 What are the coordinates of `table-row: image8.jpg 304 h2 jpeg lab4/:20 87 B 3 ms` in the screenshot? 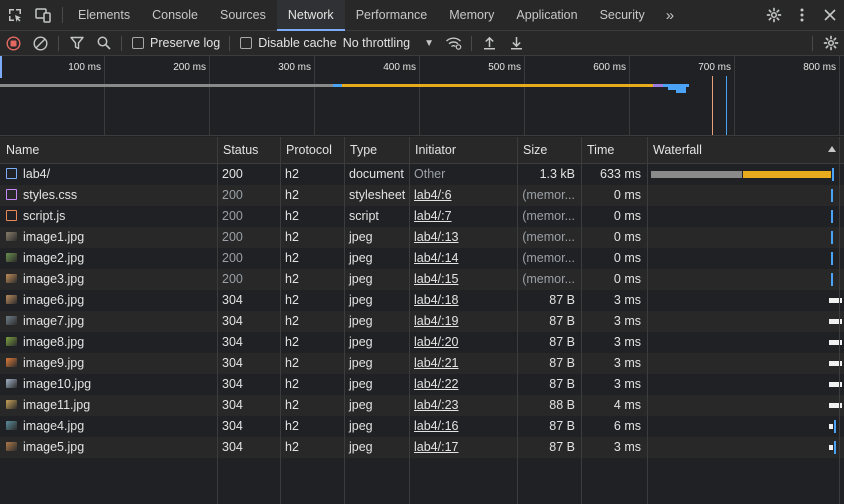 It's located at (422, 342).